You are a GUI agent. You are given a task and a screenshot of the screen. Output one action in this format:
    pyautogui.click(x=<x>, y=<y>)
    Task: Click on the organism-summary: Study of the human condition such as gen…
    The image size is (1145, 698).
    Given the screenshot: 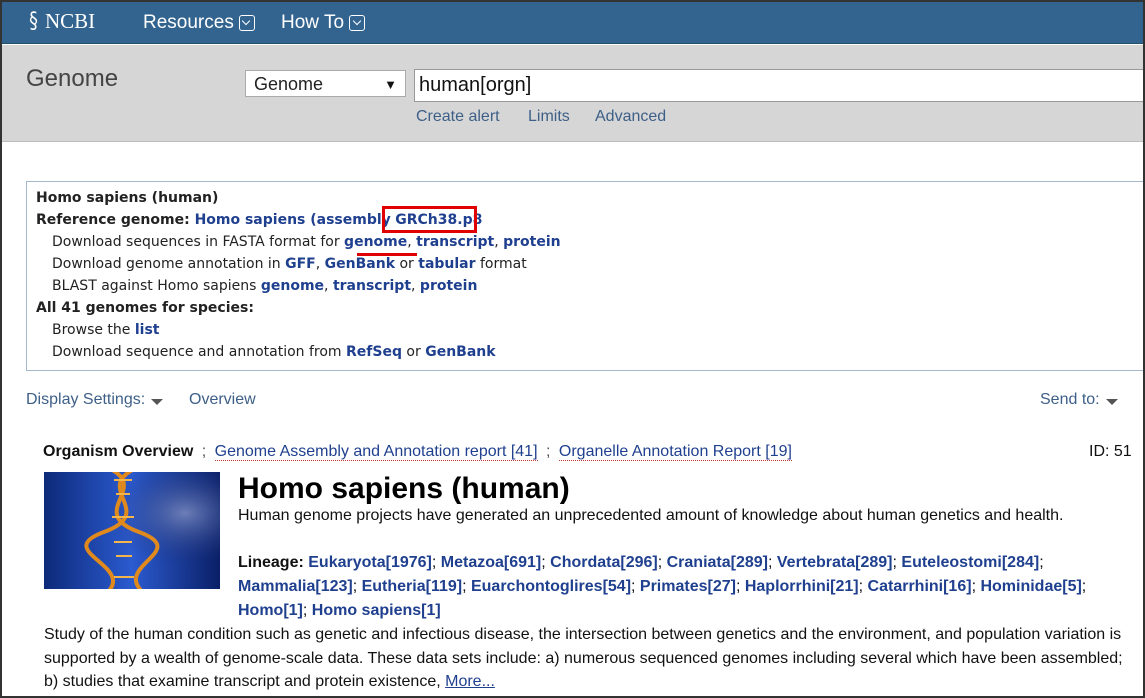 What is the action you would take?
    pyautogui.click(x=591, y=658)
    